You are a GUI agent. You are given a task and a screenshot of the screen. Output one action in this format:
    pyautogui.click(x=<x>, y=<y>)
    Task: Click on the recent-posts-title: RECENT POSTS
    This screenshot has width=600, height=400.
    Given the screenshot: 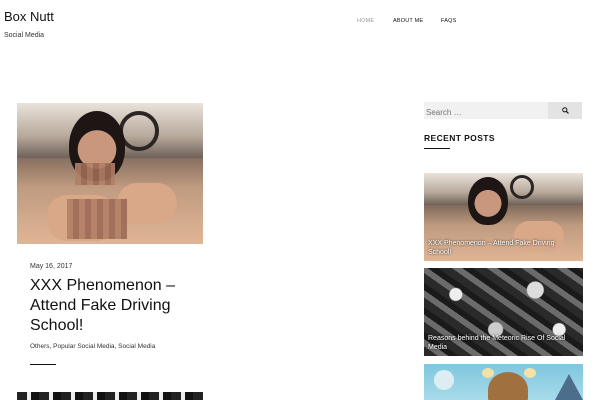 What is the action you would take?
    pyautogui.click(x=459, y=138)
    